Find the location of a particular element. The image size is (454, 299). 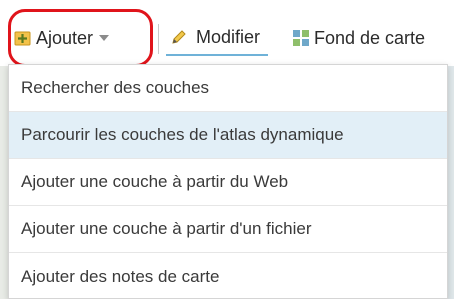

pencil-icon is located at coordinates (179, 37).